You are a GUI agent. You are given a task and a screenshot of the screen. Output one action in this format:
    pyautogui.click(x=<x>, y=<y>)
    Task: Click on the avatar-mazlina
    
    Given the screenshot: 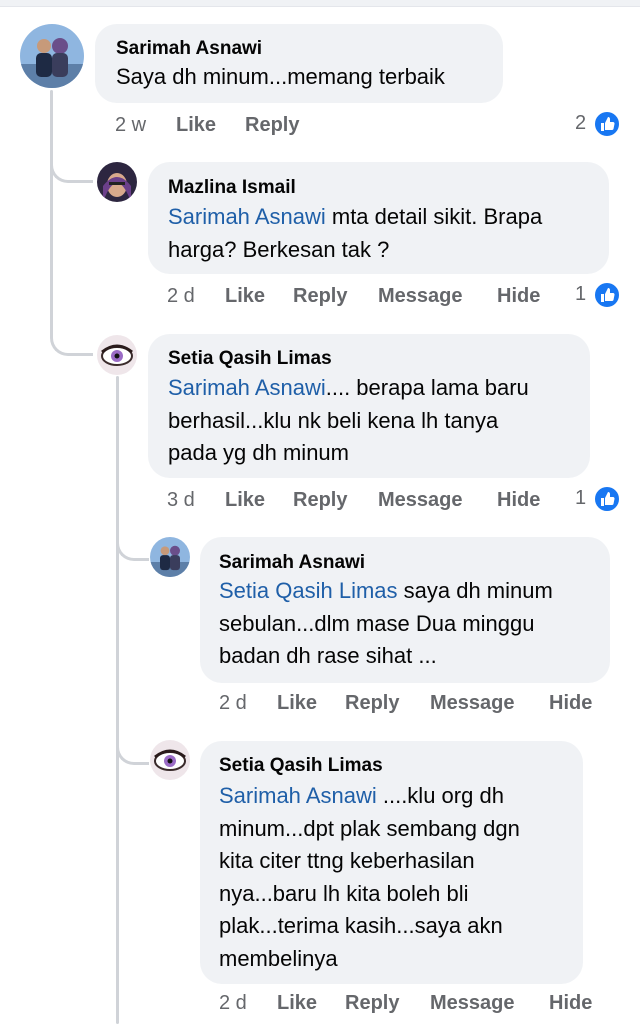 What is the action you would take?
    pyautogui.click(x=117, y=182)
    